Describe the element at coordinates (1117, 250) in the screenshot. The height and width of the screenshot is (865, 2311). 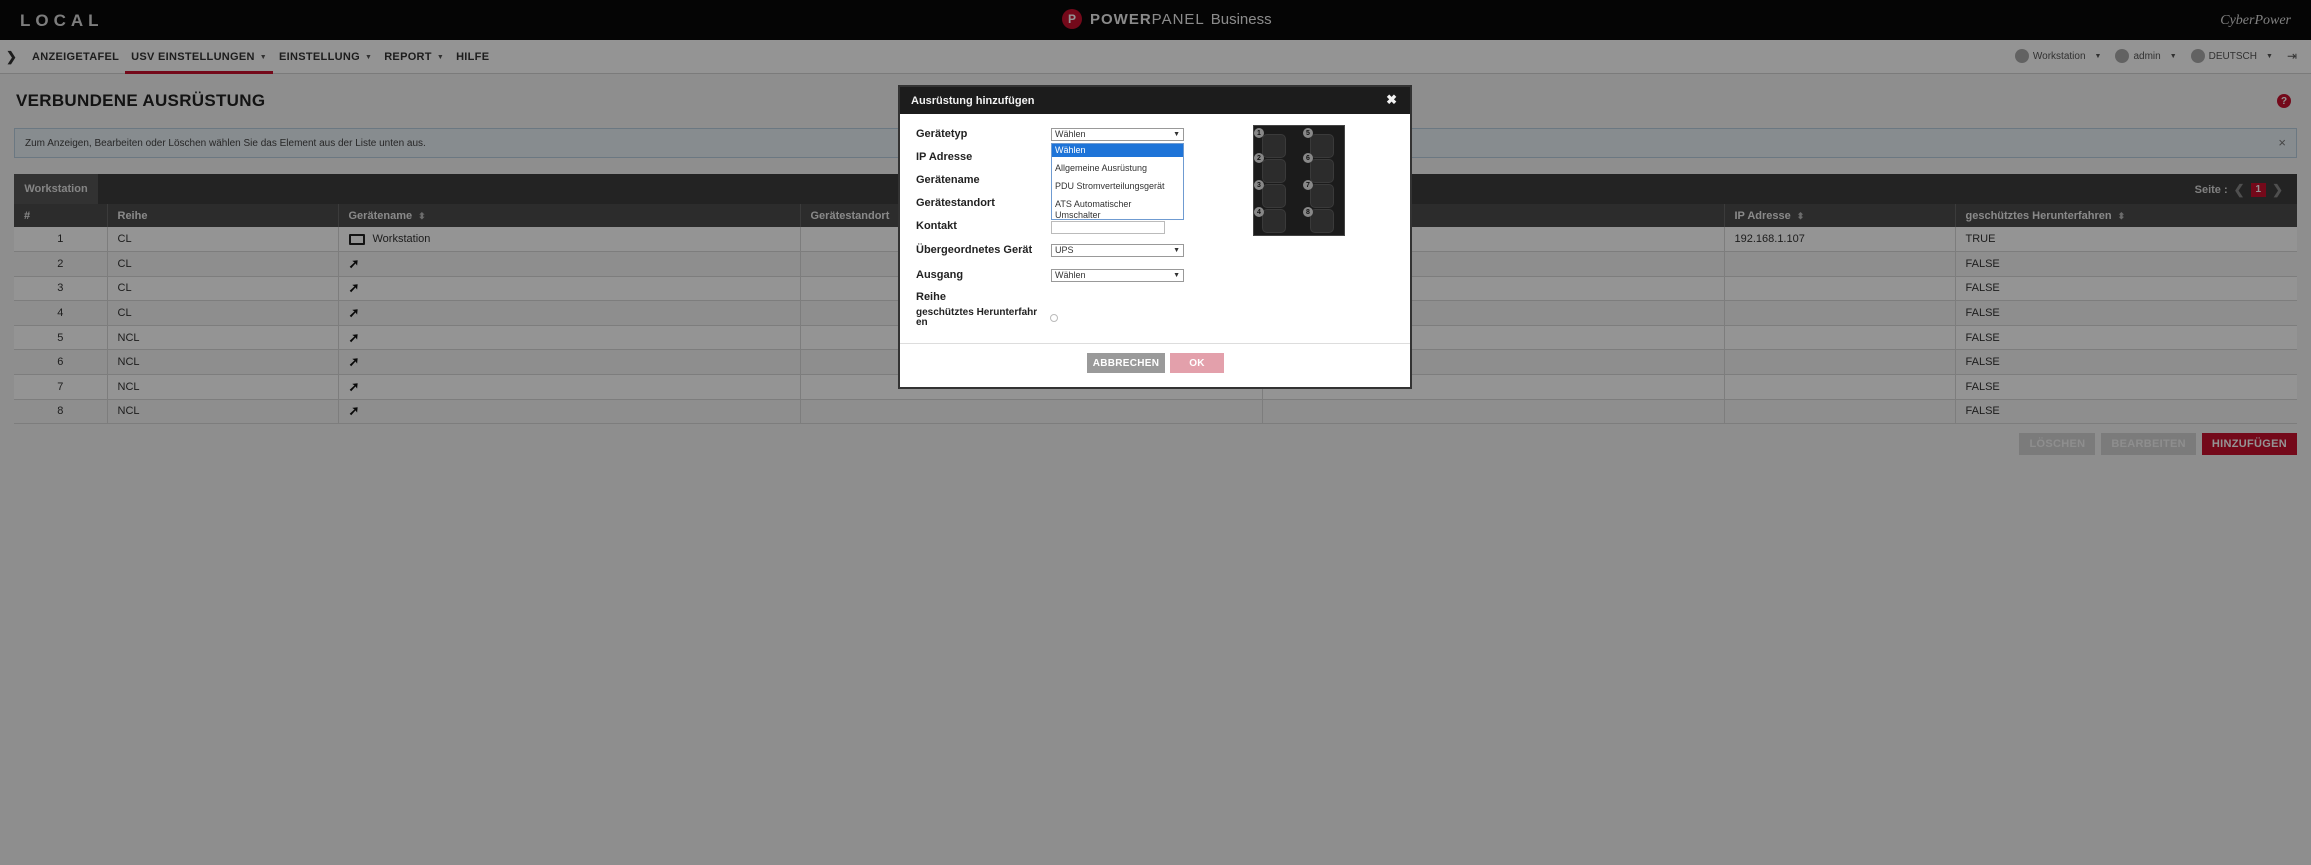
I see `parent-device-select: UPS ▼` at that location.